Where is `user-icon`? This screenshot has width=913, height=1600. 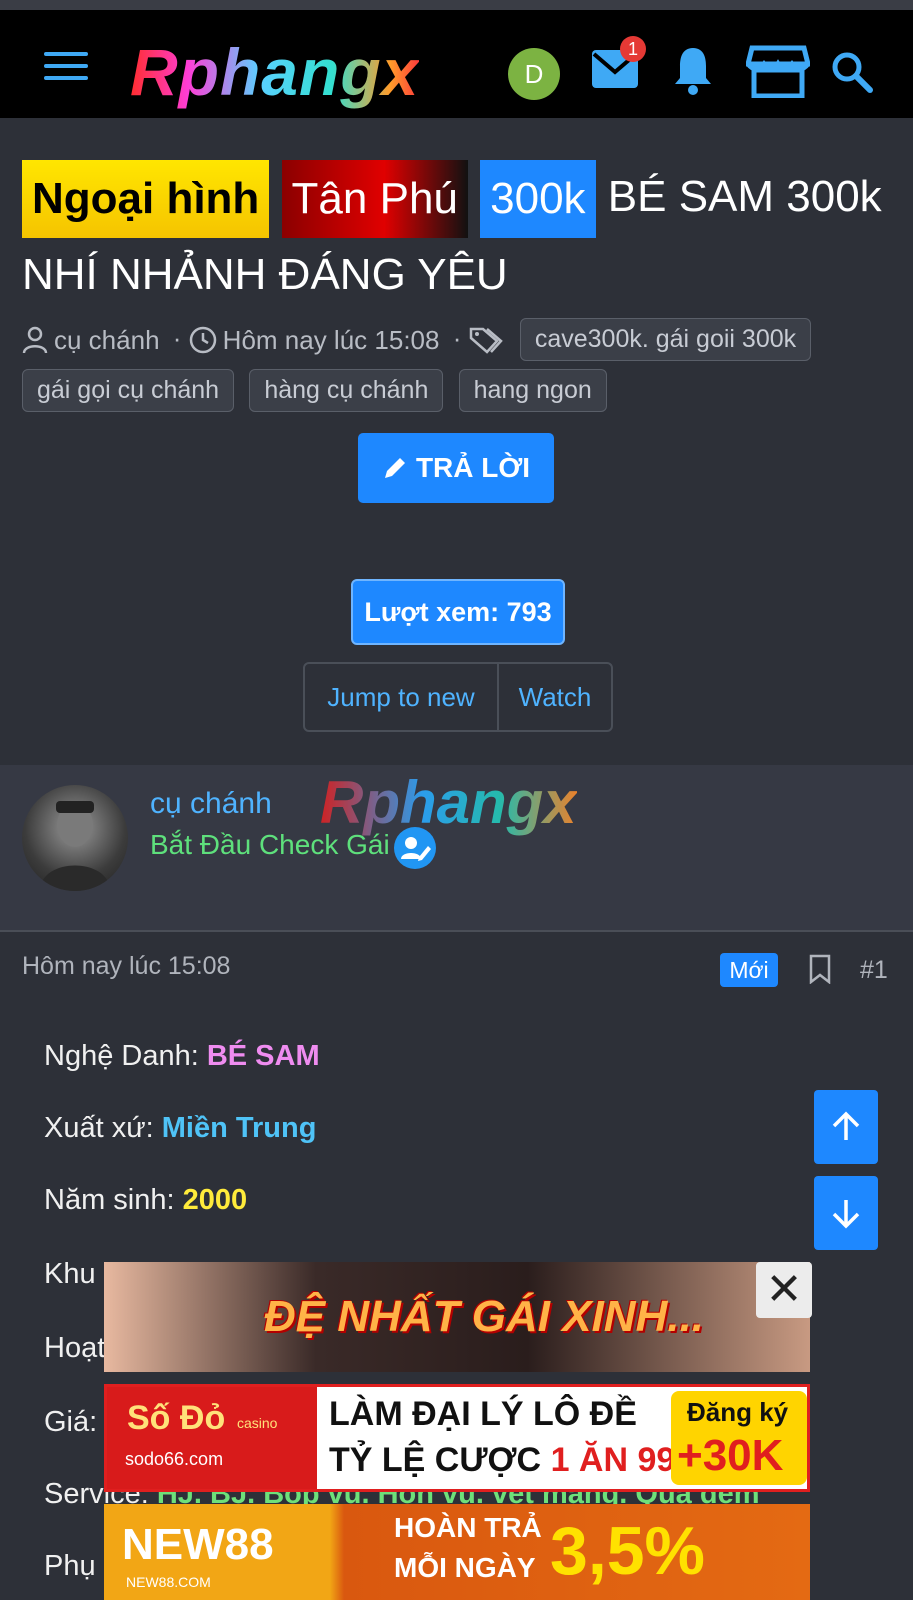
user-icon is located at coordinates (35, 340).